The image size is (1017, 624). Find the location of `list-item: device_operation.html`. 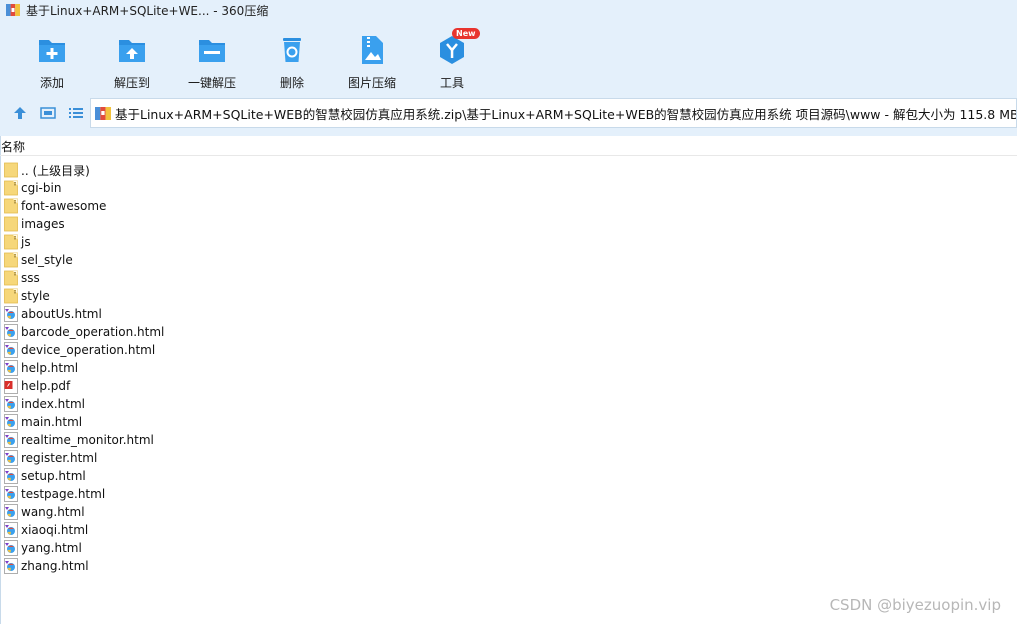

list-item: device_operation.html is located at coordinates (150, 350).